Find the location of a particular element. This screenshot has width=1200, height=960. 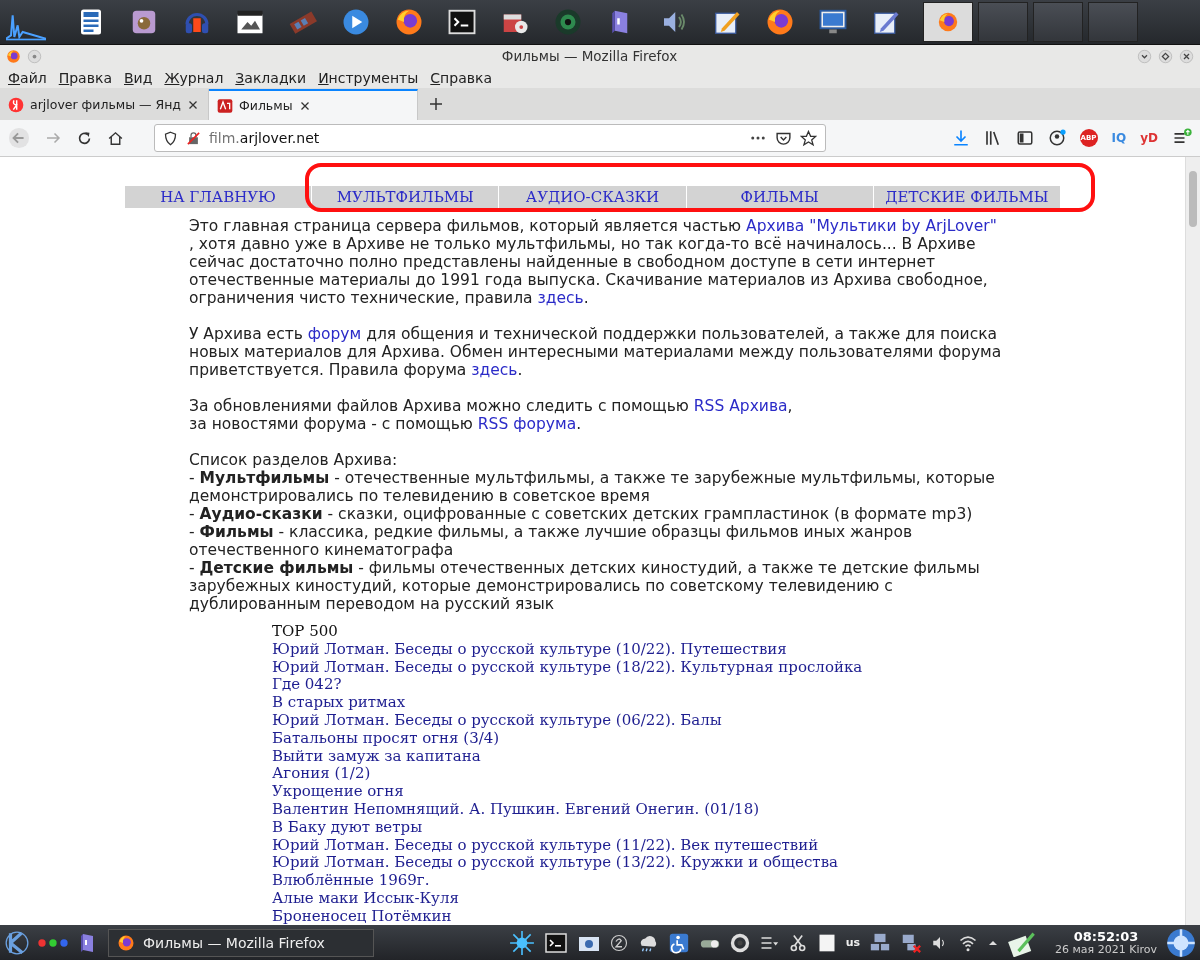

text-link: форум is located at coordinates (334, 334).